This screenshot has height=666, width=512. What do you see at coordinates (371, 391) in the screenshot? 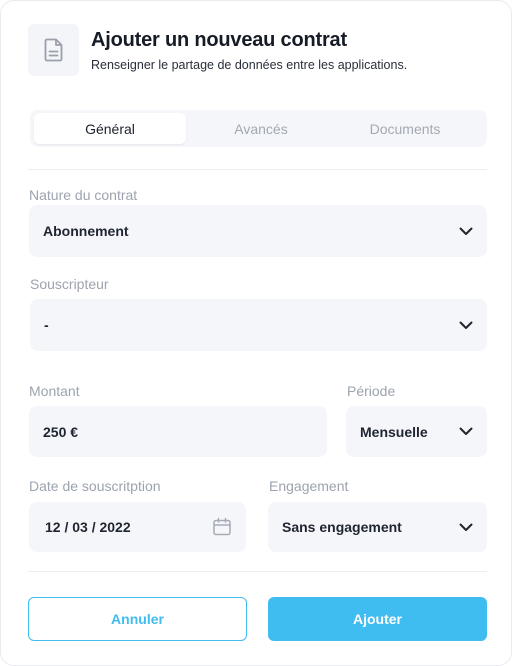
I see `periode-label: Période` at bounding box center [371, 391].